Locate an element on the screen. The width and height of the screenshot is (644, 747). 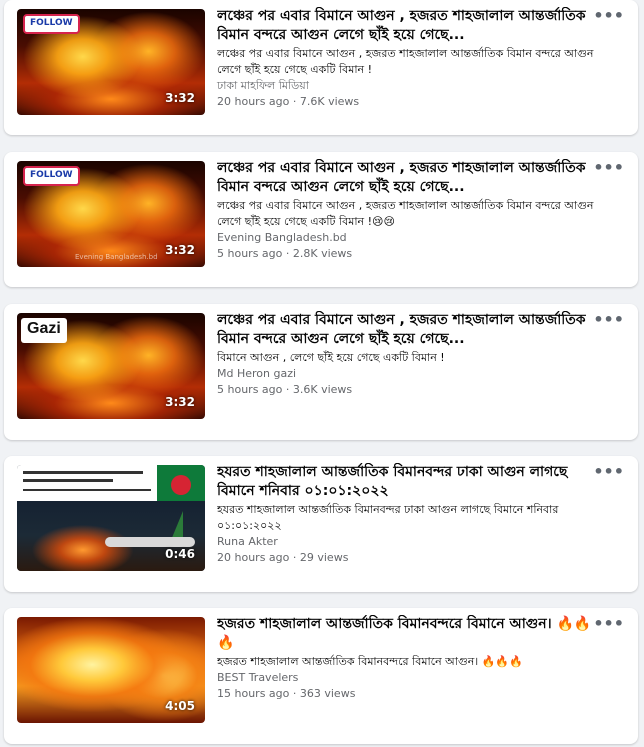
video-meta: 5 hours ago · 2.8K views is located at coordinates (407, 254).